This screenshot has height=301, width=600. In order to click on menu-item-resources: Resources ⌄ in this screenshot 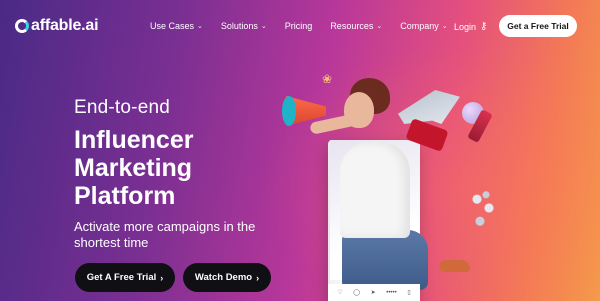, I will do `click(356, 26)`.